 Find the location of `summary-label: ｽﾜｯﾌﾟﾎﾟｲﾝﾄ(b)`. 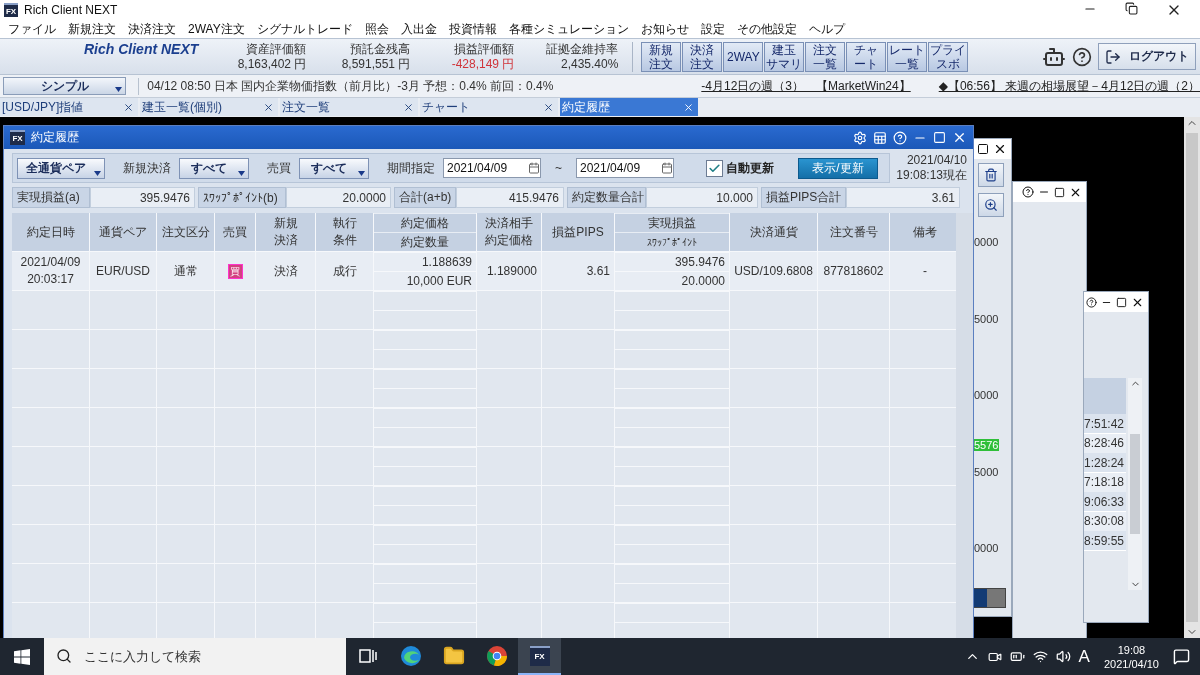

summary-label: ｽﾜｯﾌﾟﾎﾟｲﾝﾄ(b) is located at coordinates (242, 197).